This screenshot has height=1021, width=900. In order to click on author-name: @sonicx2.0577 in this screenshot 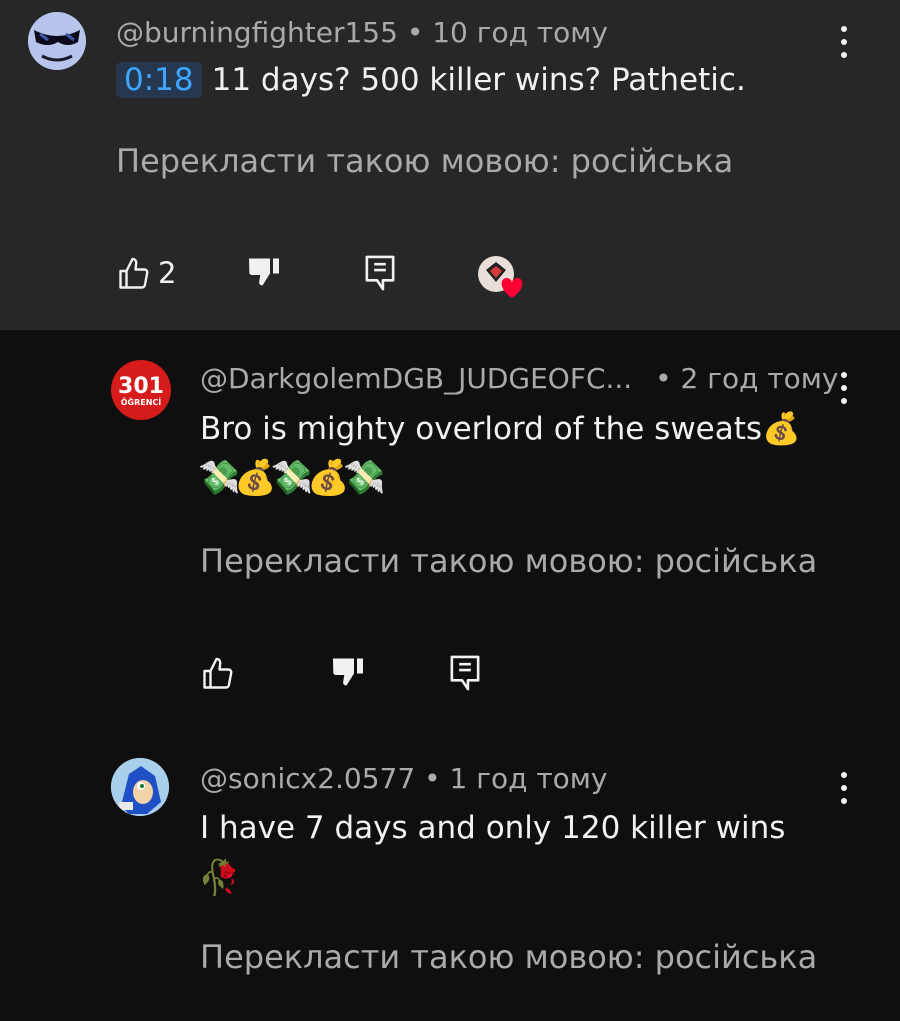, I will do `click(307, 778)`.